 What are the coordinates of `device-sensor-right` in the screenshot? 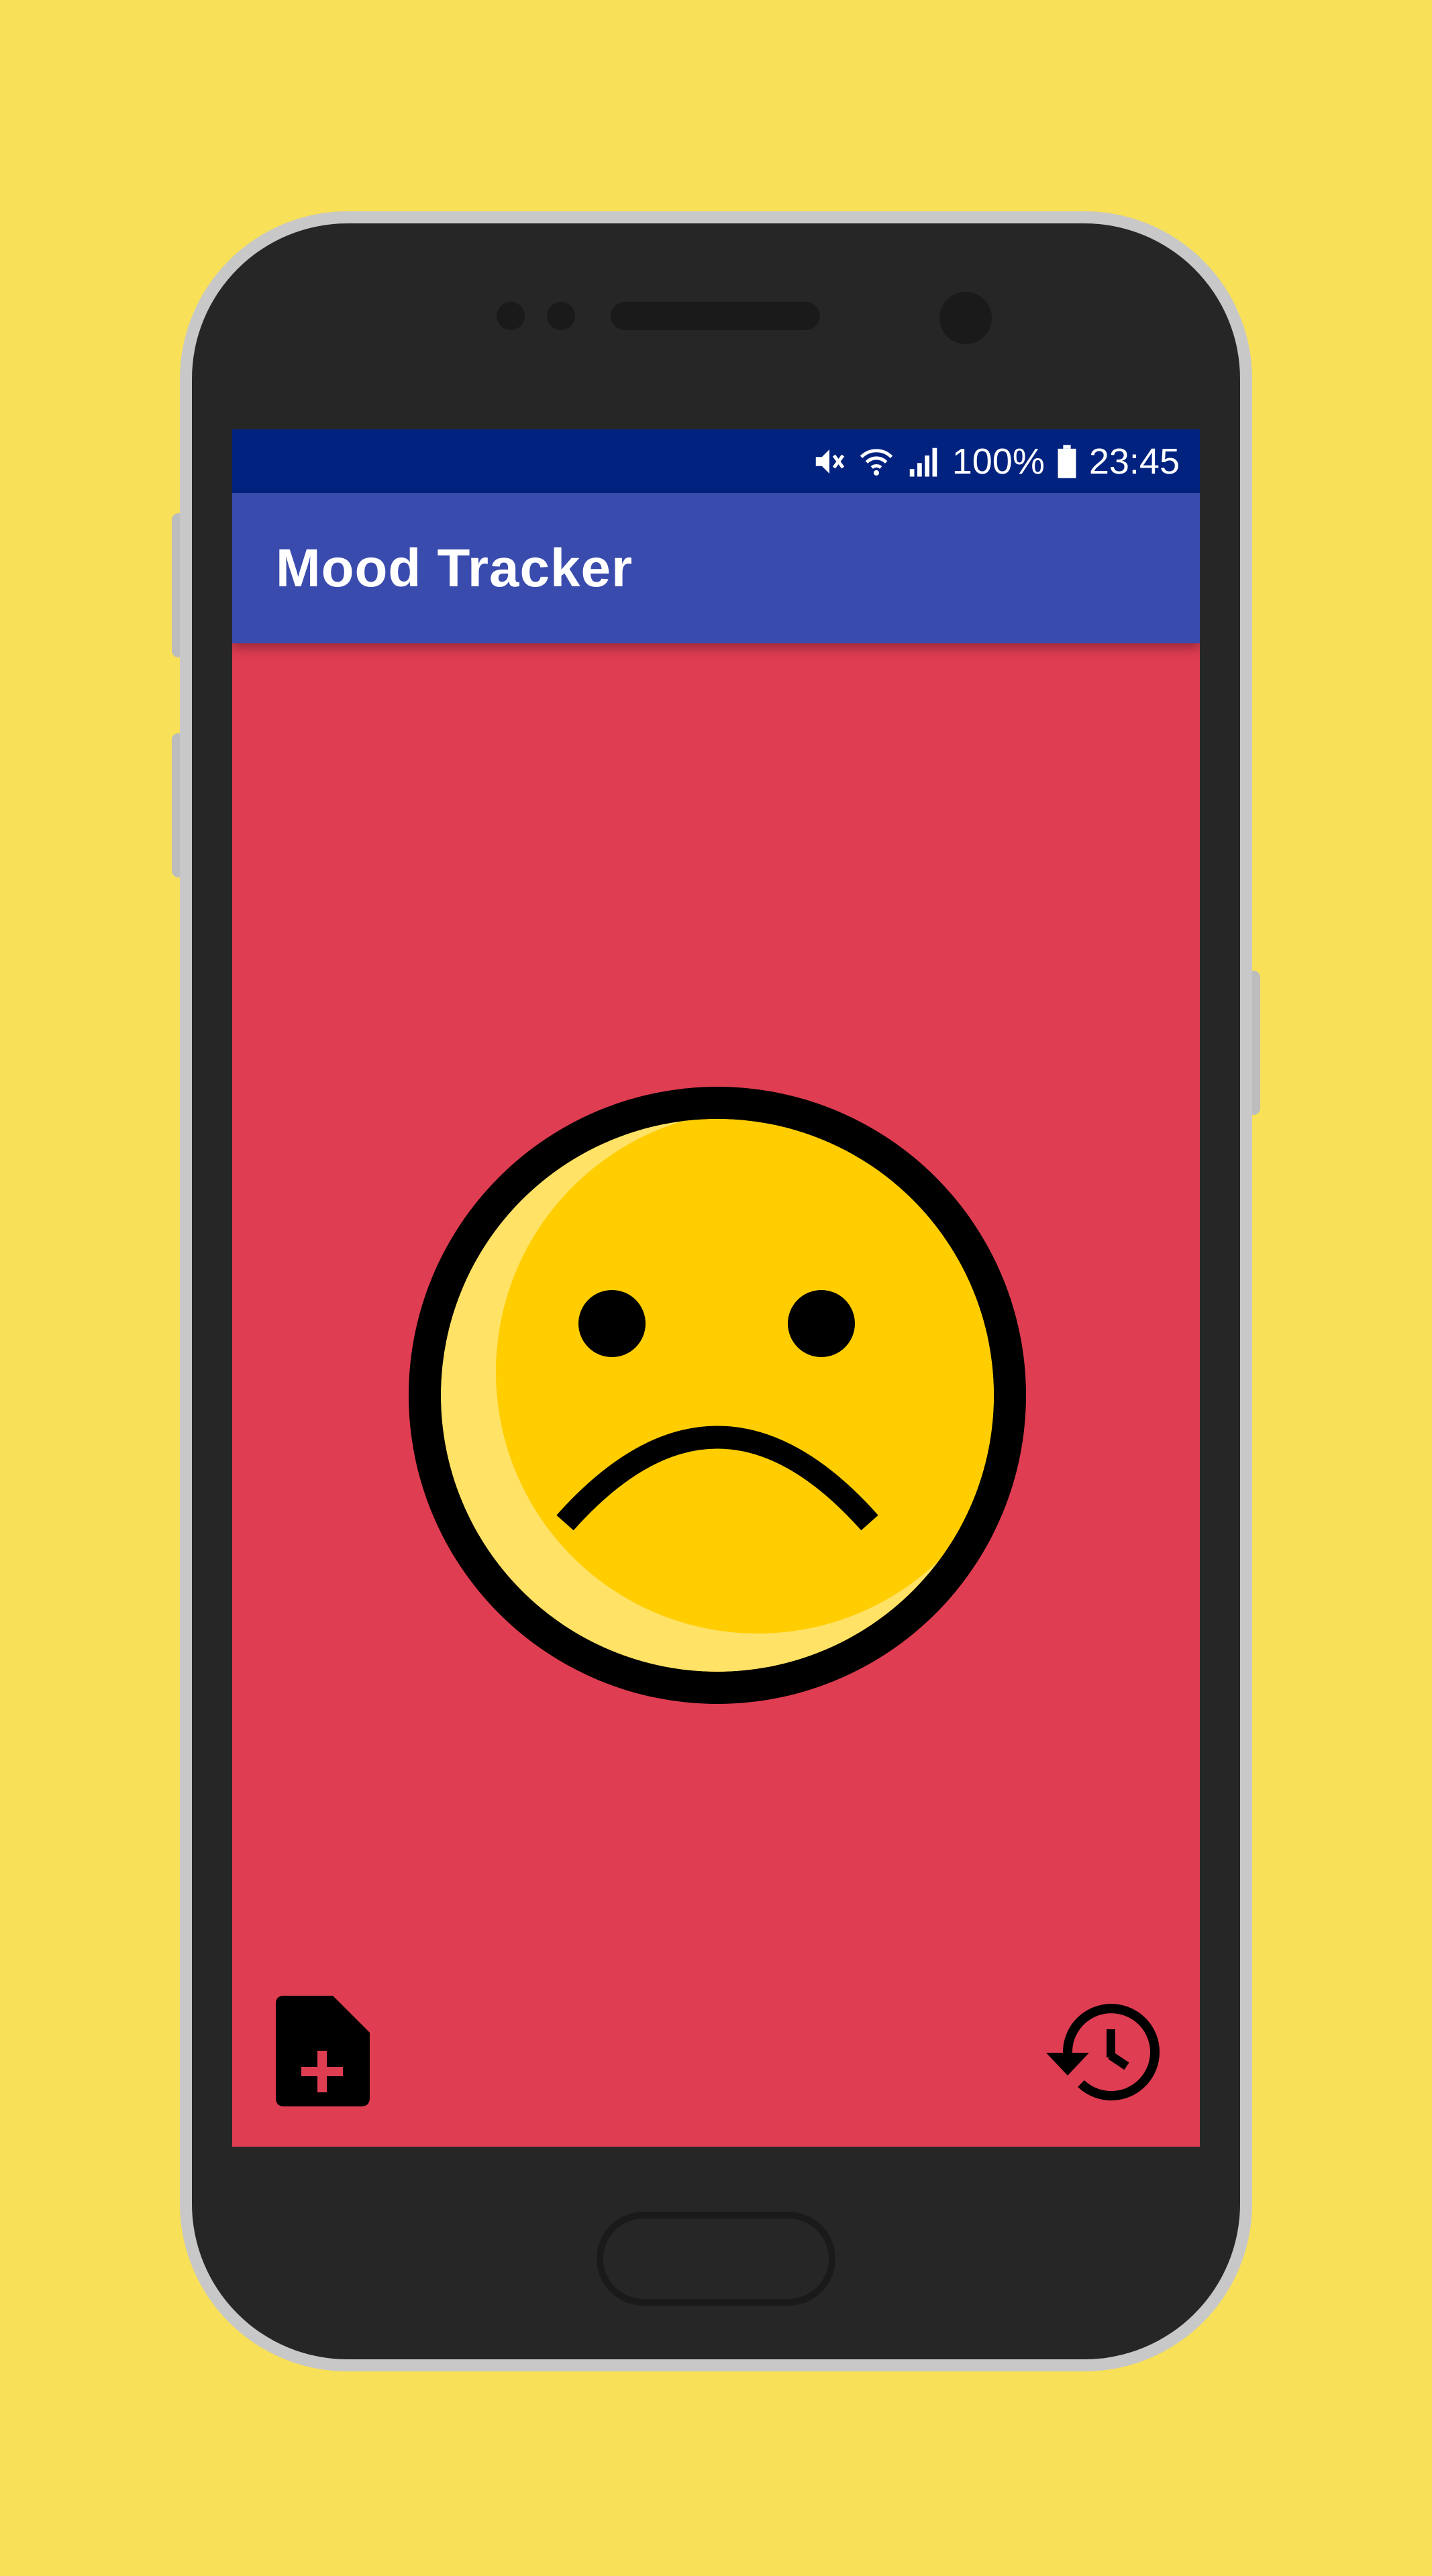 It's located at (561, 316).